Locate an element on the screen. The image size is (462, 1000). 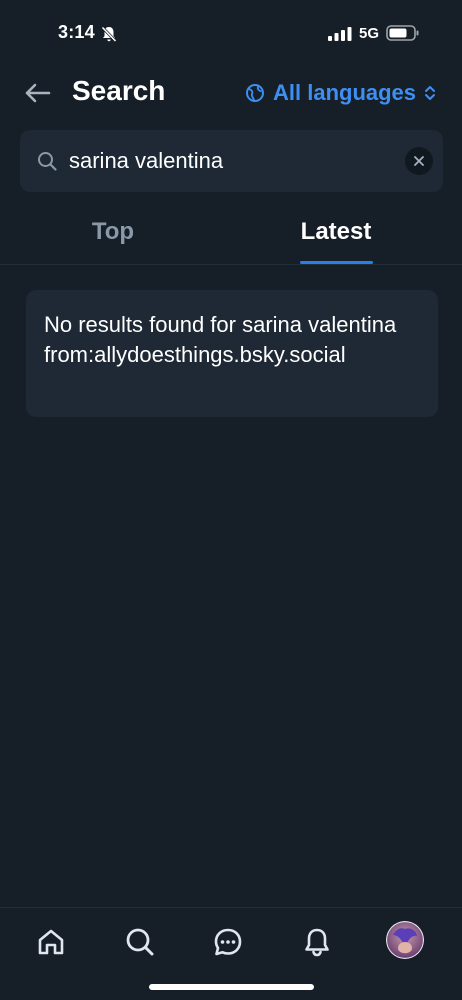
close-icon is located at coordinates (419, 161).